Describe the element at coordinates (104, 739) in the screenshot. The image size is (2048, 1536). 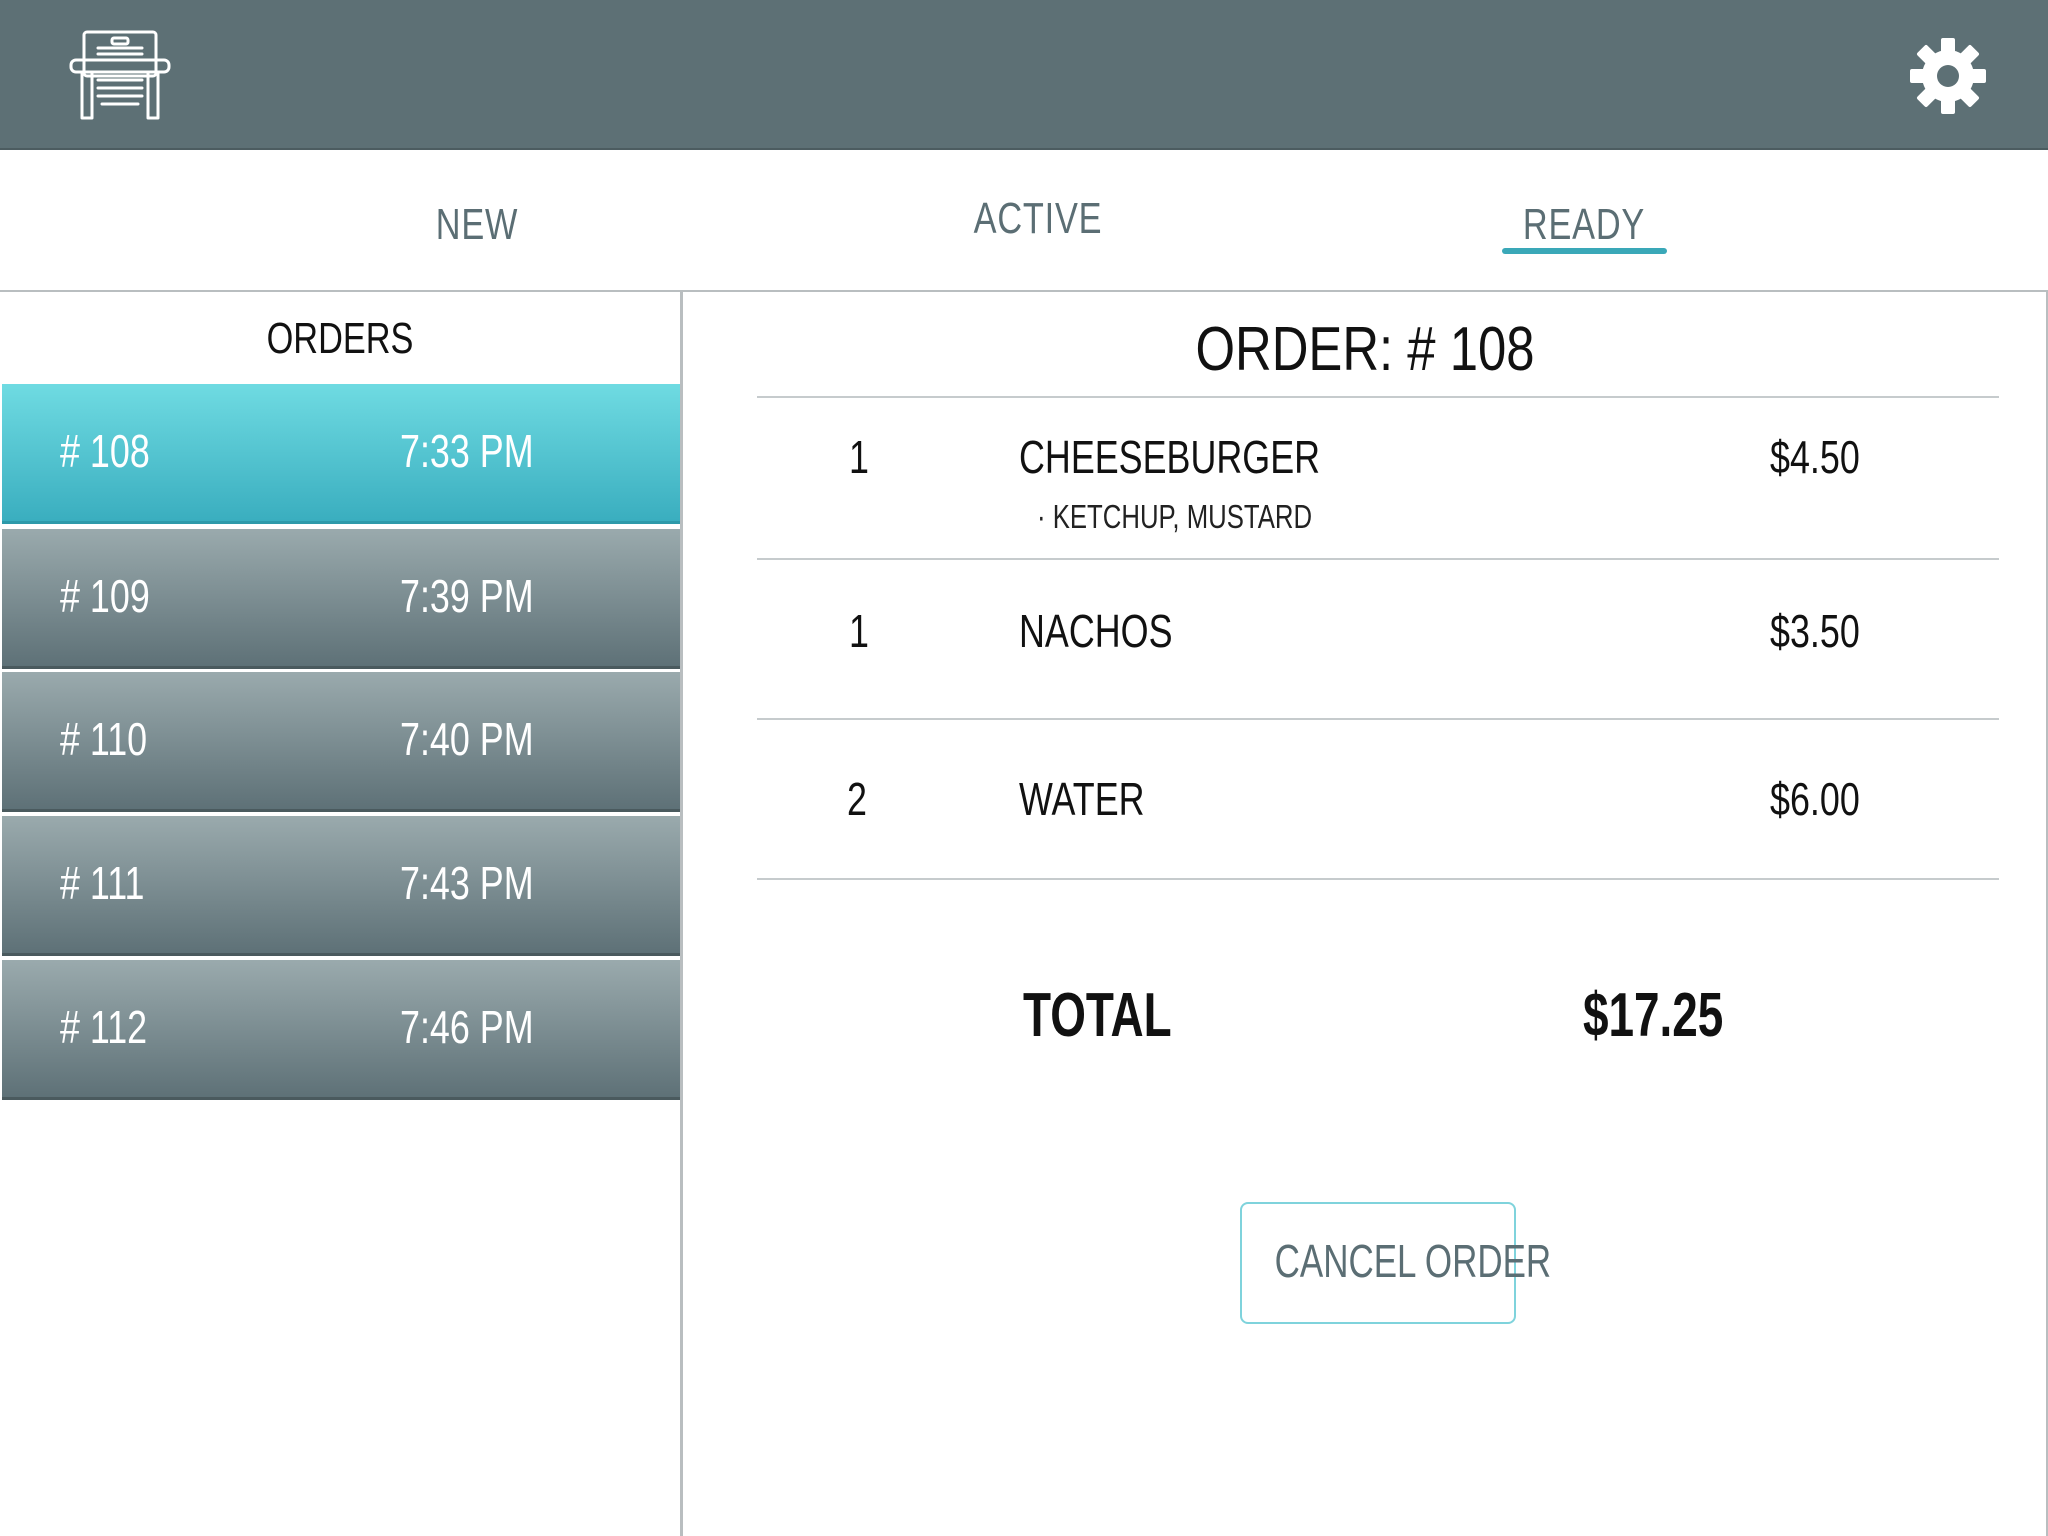
I see `order-number: # 110` at that location.